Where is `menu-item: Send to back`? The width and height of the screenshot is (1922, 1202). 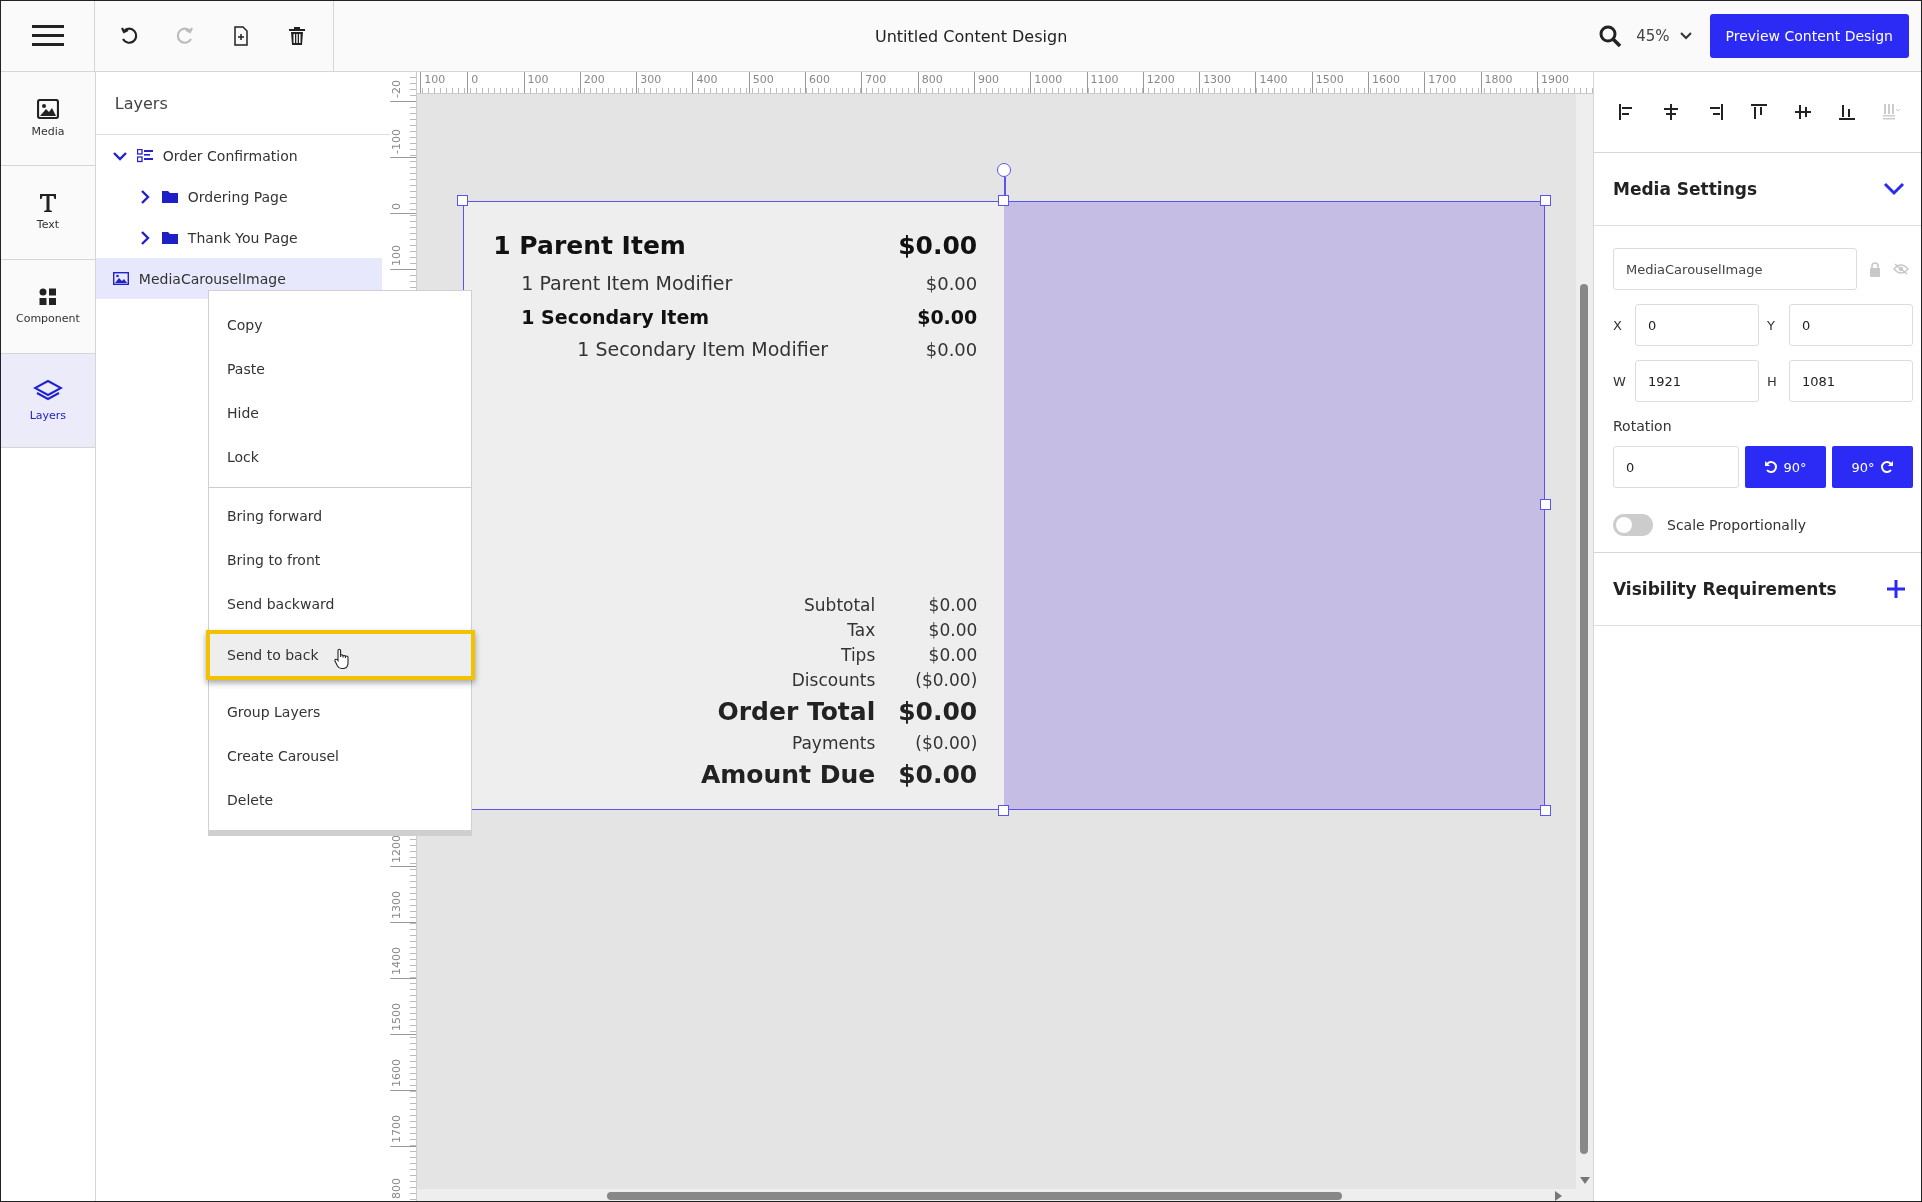 menu-item: Send to back is located at coordinates (340, 655).